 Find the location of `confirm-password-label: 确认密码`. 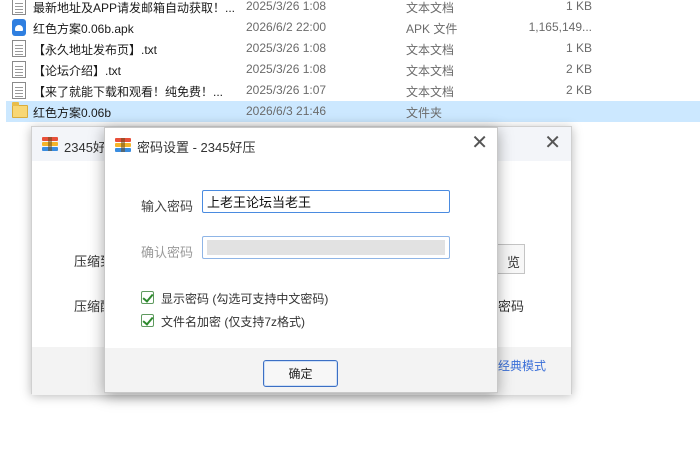

confirm-password-label: 确认密码 is located at coordinates (167, 252).